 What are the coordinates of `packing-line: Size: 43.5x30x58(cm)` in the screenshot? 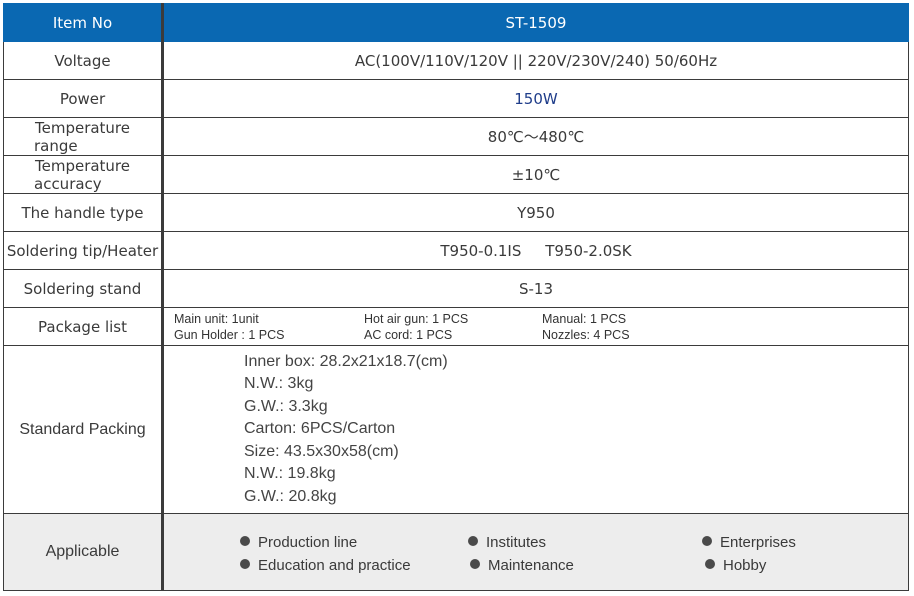 It's located at (321, 451).